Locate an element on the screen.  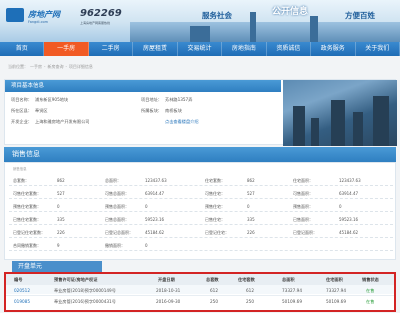
sales-label: 已登记住宅： is located at coordinates (217, 232).